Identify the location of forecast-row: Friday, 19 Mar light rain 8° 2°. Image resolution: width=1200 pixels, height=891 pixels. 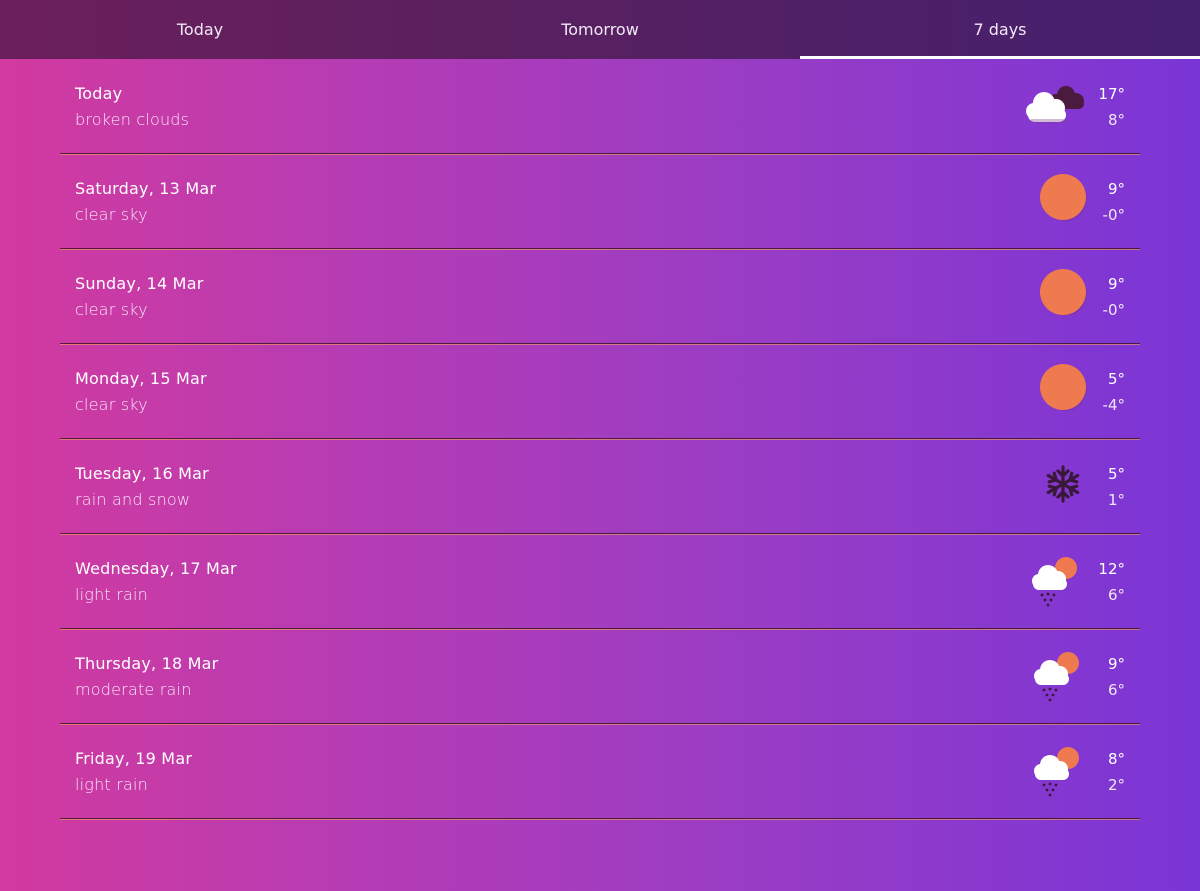
(600, 771).